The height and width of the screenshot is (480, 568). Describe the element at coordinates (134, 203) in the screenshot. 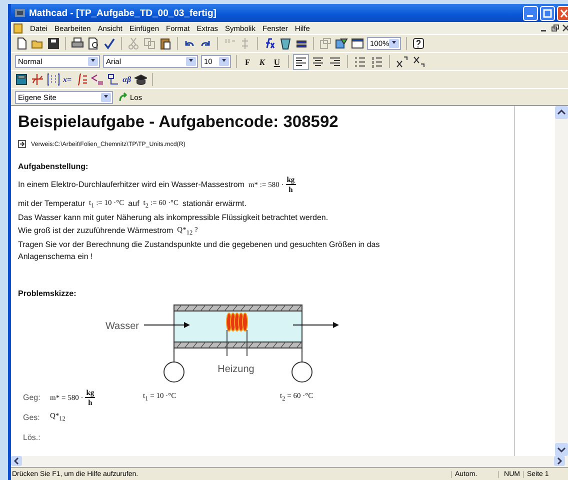

I see `paragraph-text: auf` at that location.